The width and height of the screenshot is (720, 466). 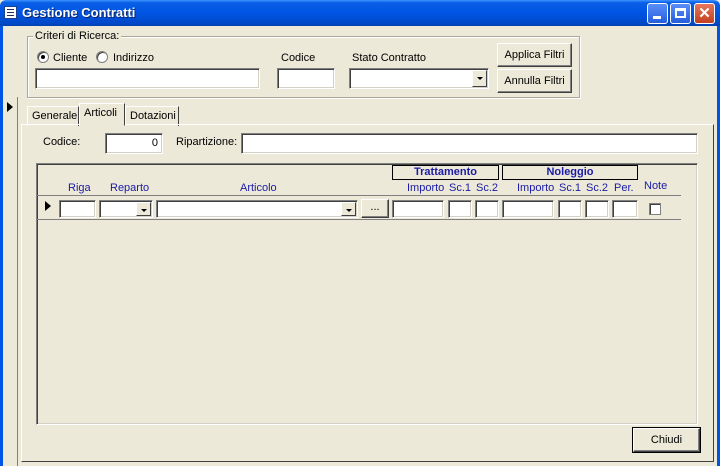 I want to click on record-selector-strip, so click(x=10, y=281).